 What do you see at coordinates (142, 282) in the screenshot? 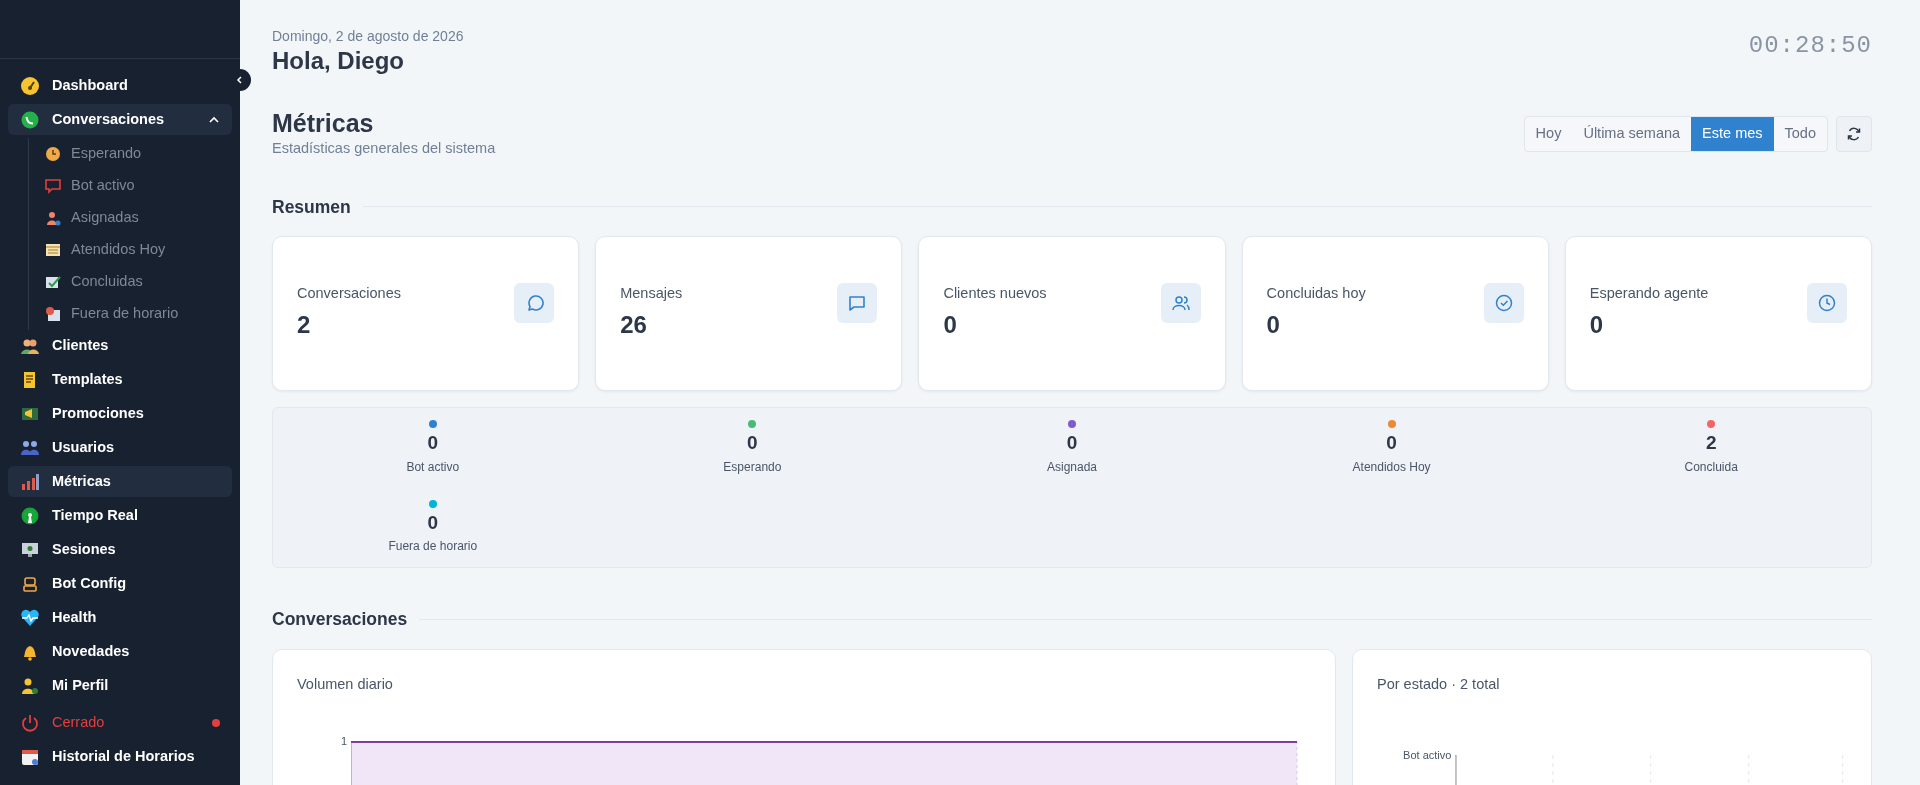
I see `sidebar-subitem: Concluidas` at bounding box center [142, 282].